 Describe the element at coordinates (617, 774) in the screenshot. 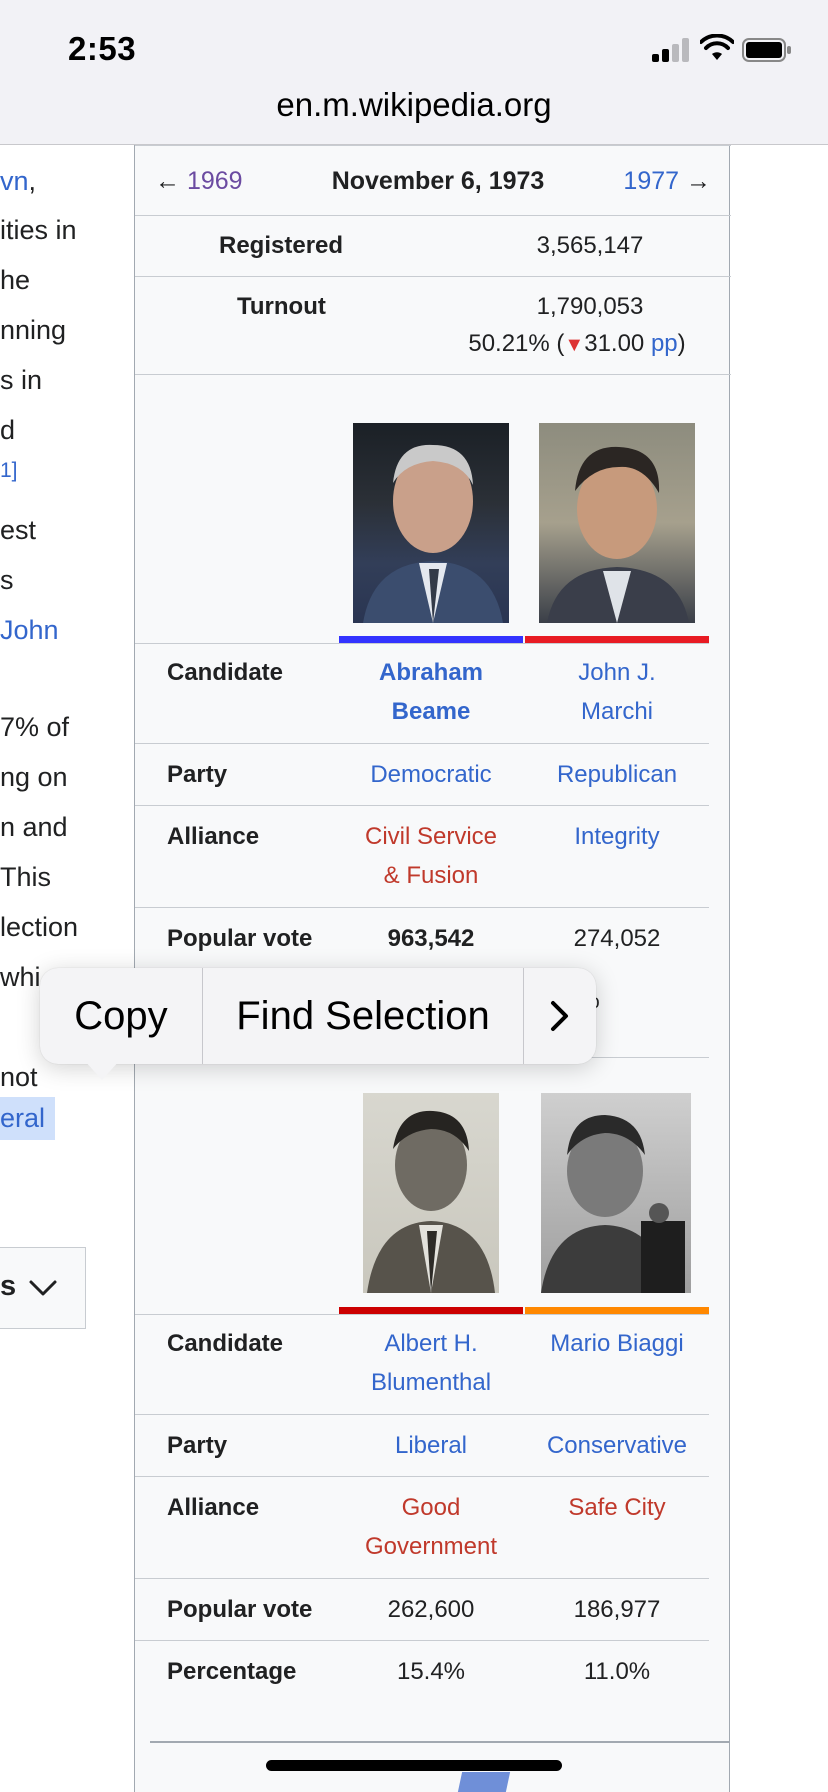

I see `party-link-republican: Republican` at that location.